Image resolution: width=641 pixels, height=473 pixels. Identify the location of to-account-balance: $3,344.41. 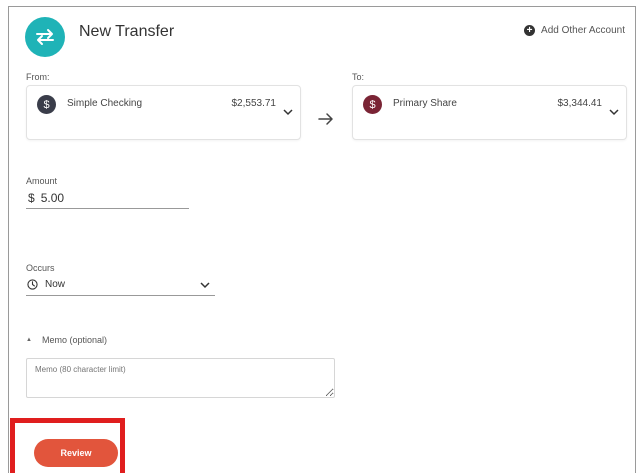
(580, 103).